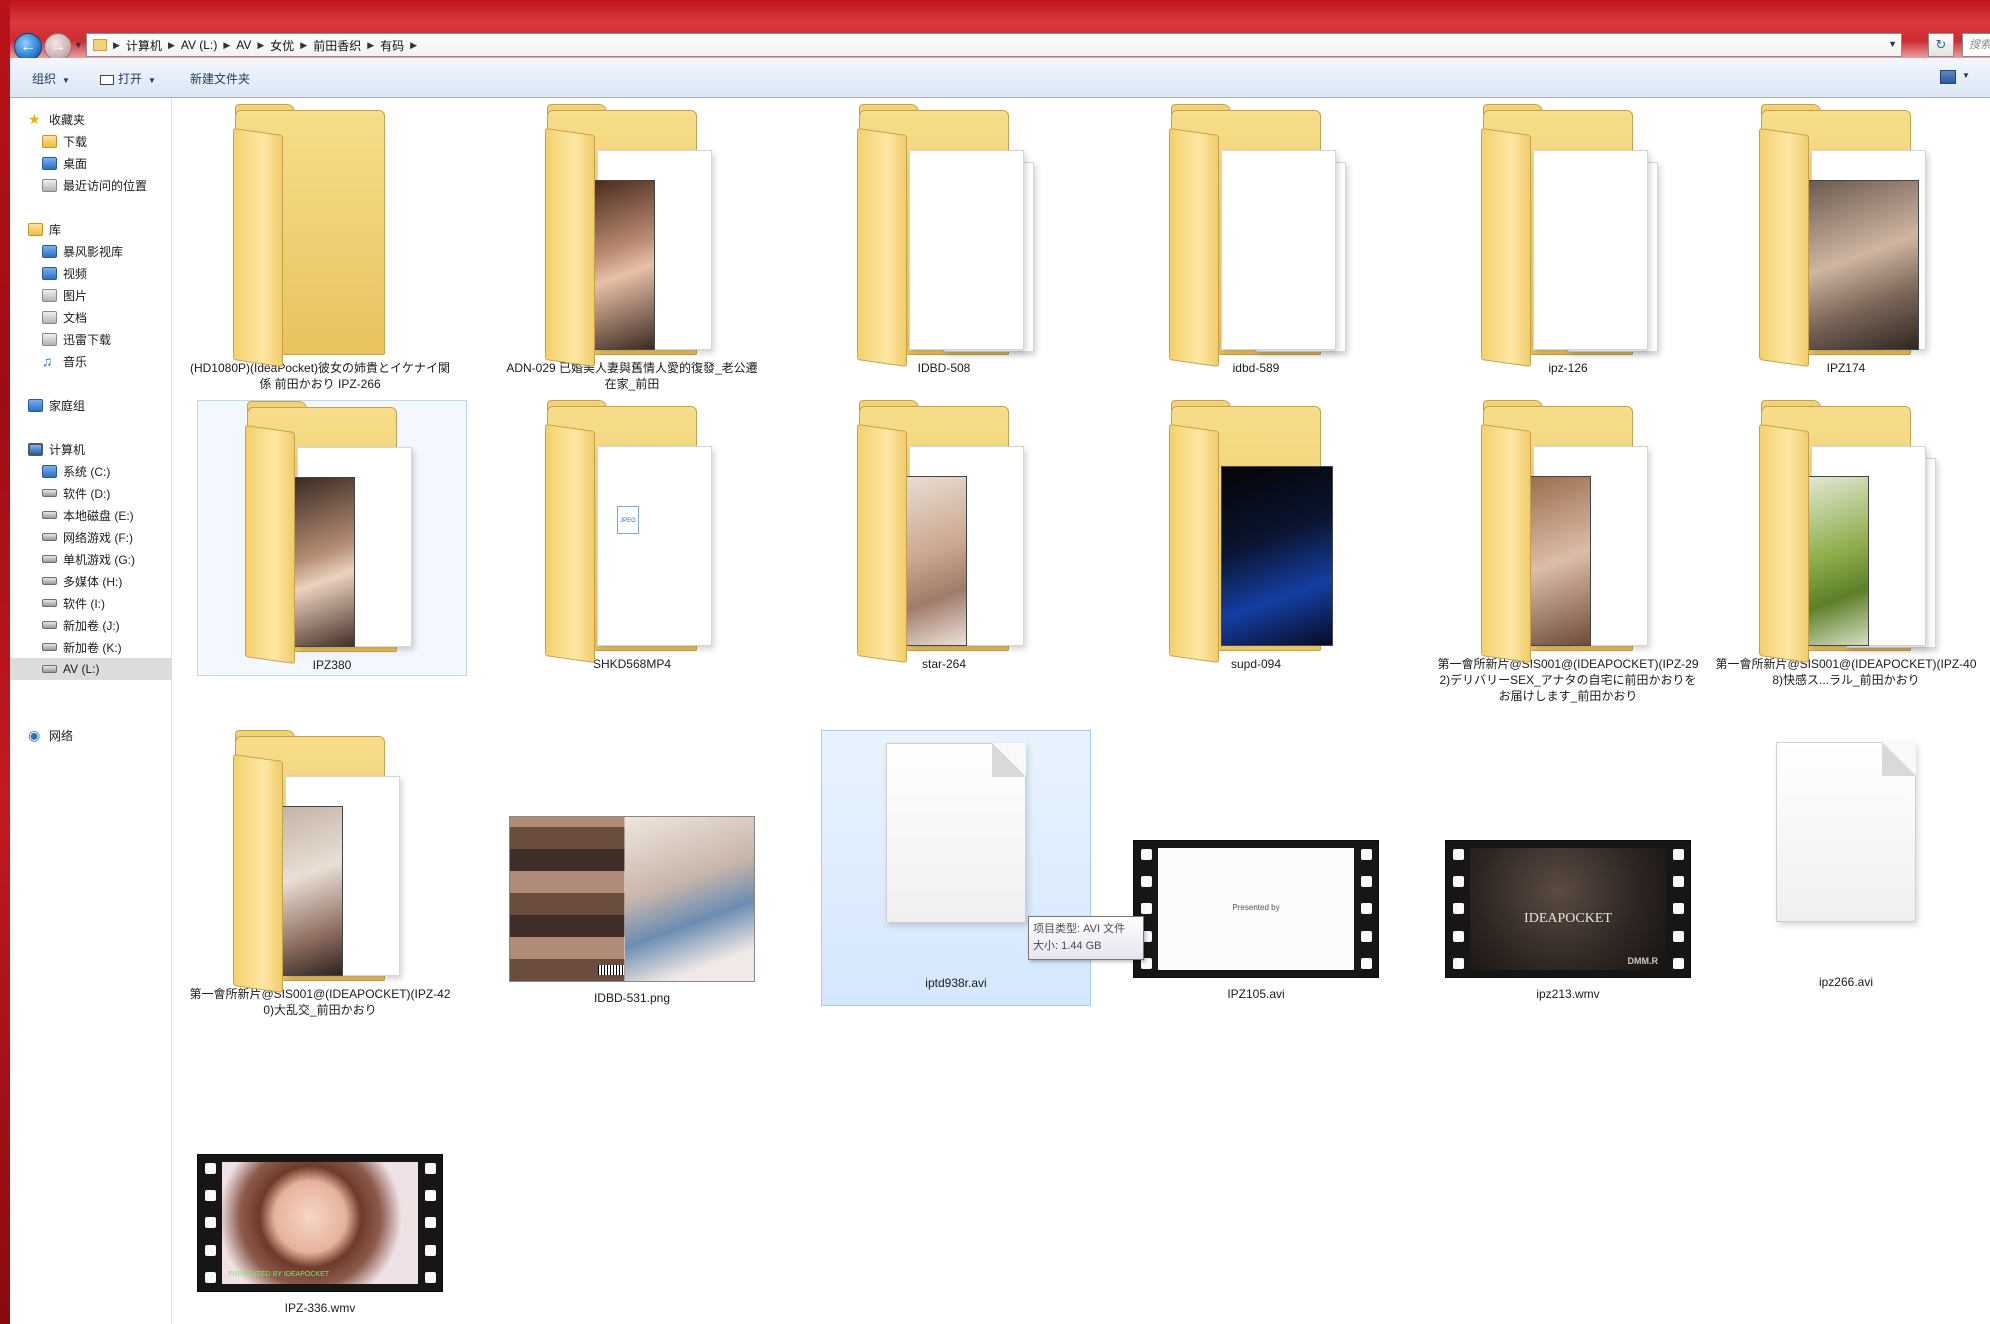 The width and height of the screenshot is (1990, 1324). I want to click on item-name: ipz-126, so click(1568, 368).